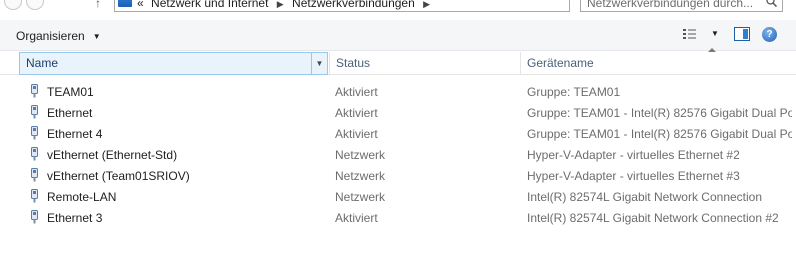 This screenshot has height=268, width=796. Describe the element at coordinates (742, 34) in the screenshot. I see `preview-pane-icon` at that location.